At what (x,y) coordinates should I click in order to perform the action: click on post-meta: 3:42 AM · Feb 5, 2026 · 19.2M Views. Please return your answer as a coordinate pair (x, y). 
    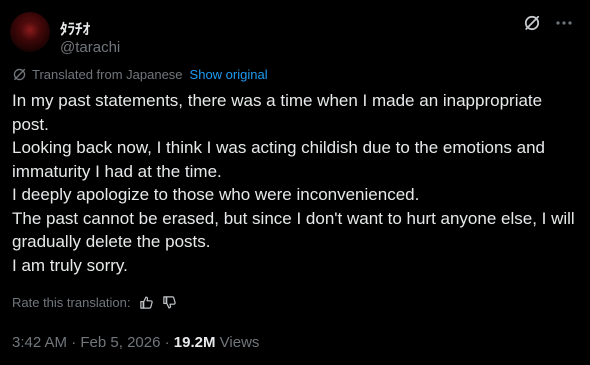
    Looking at the image, I should click on (135, 342).